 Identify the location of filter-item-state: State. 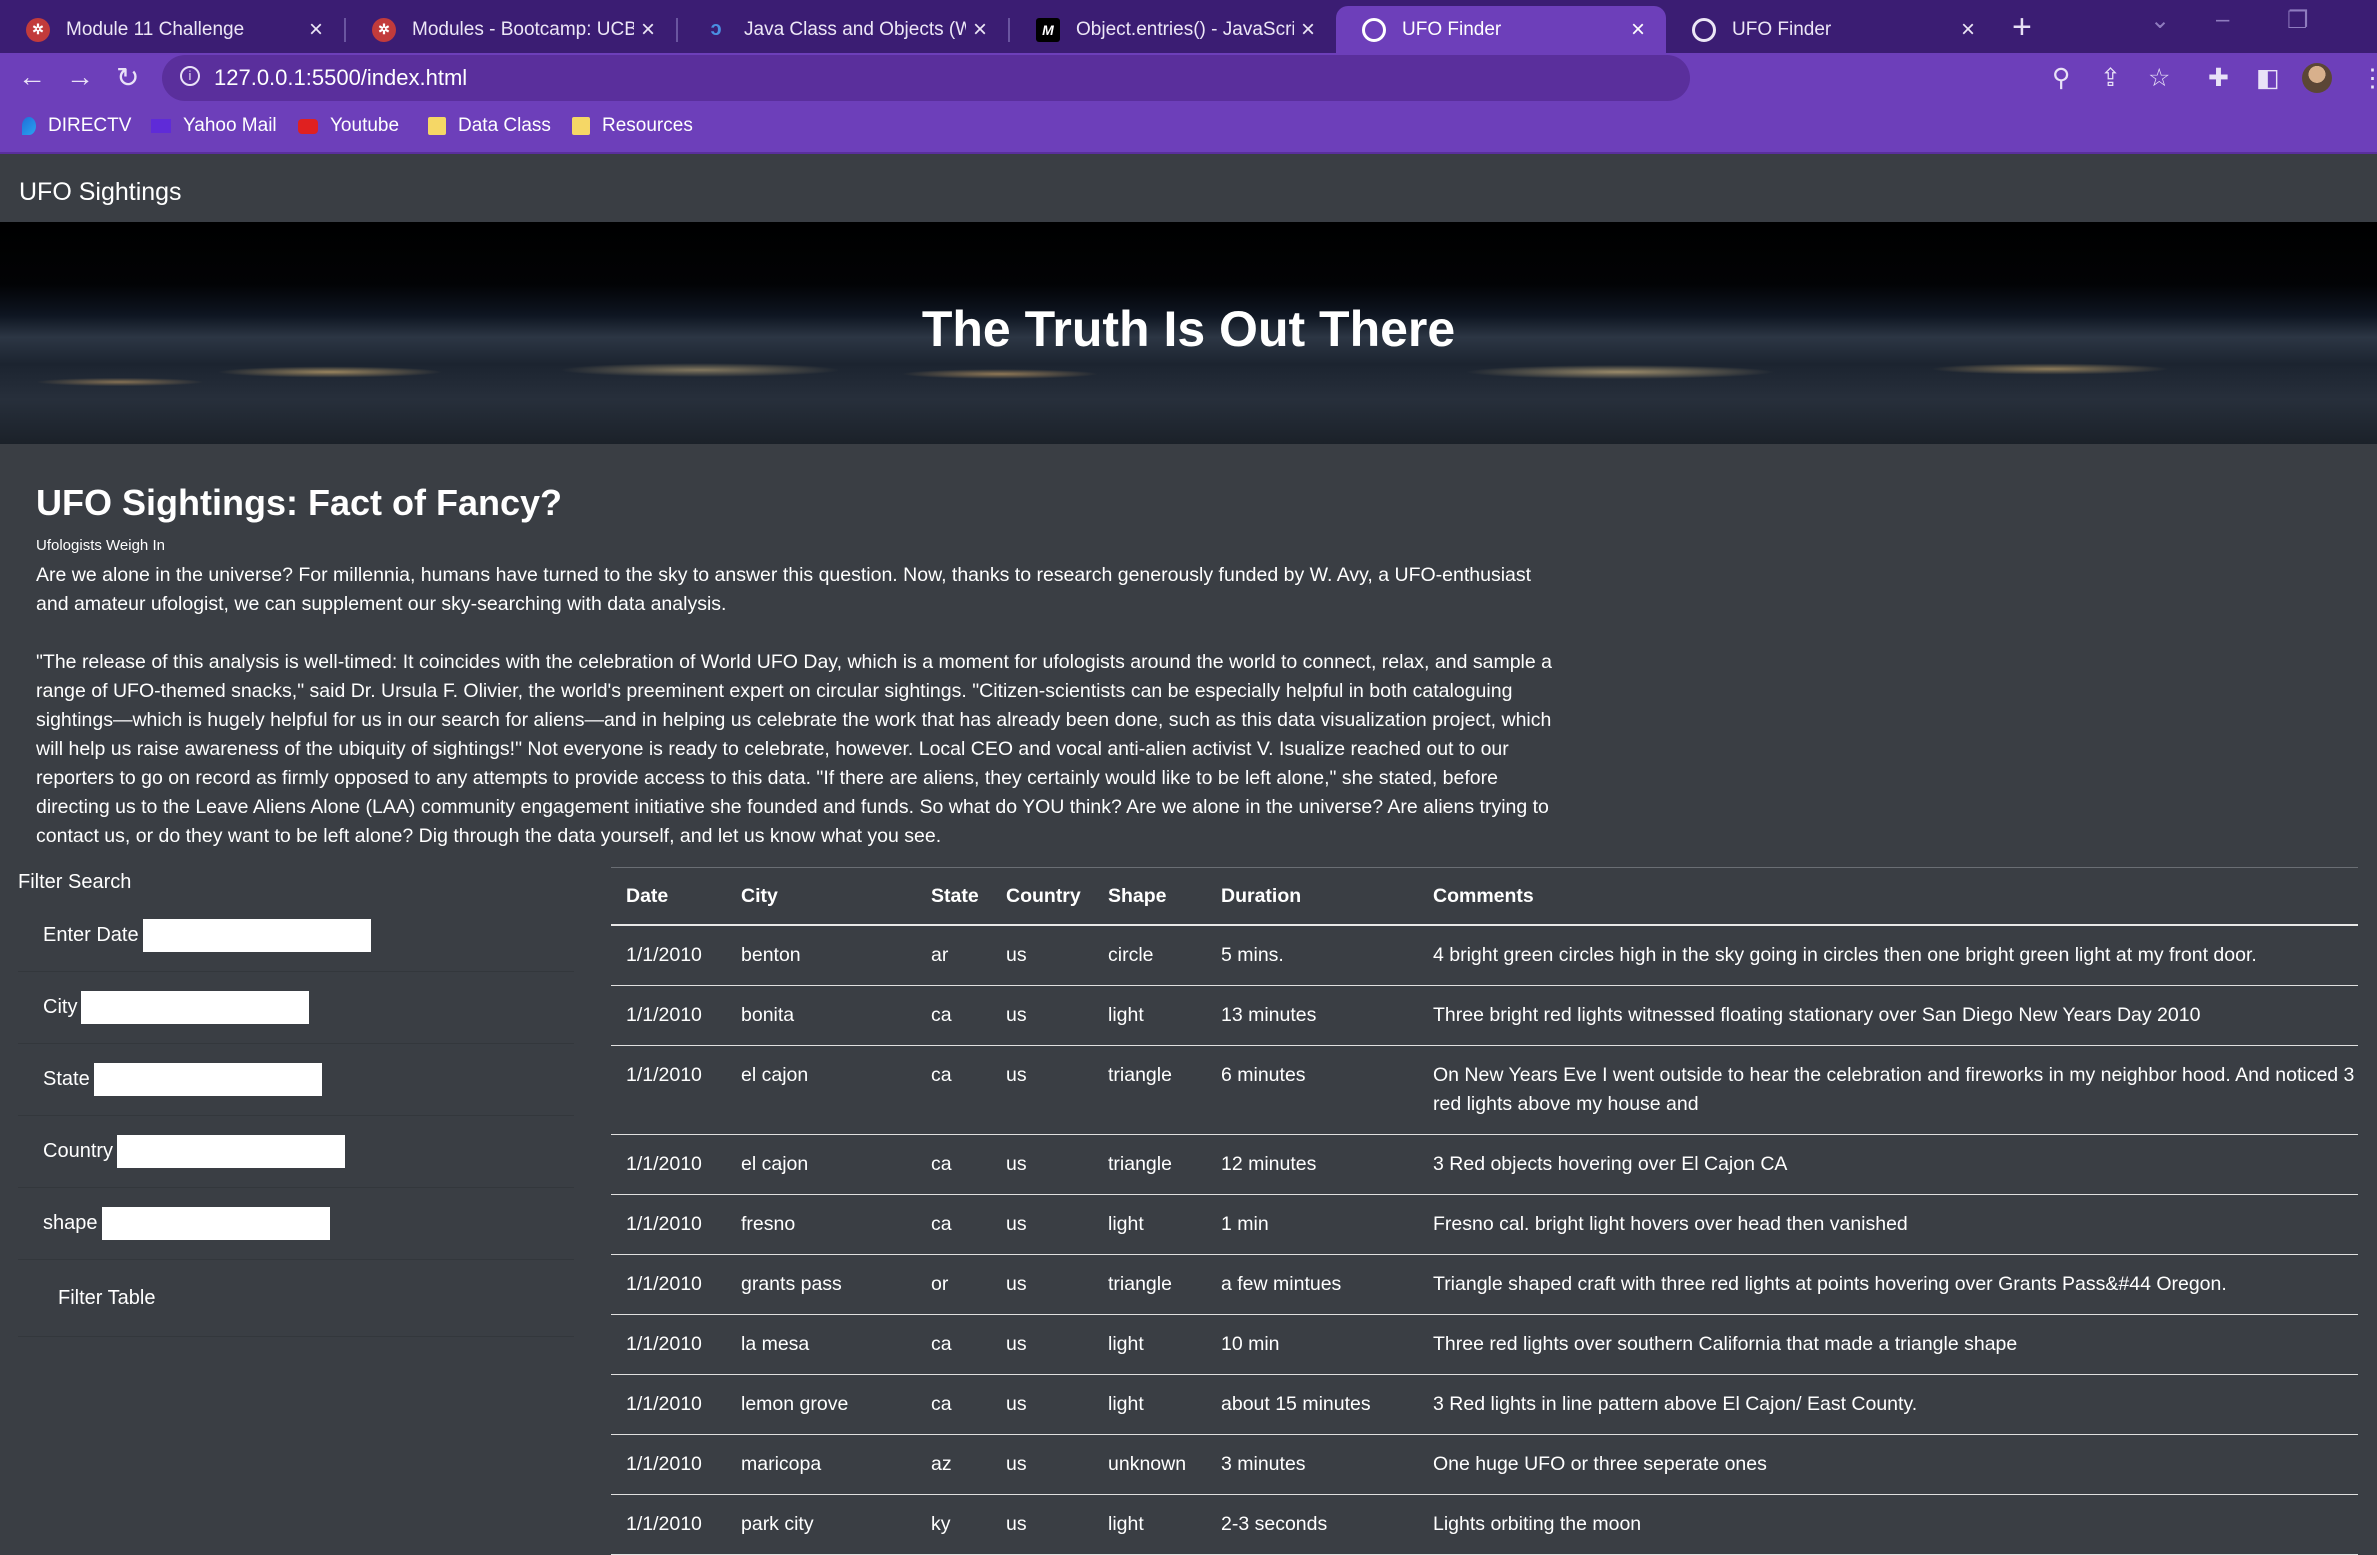
(296, 1080).